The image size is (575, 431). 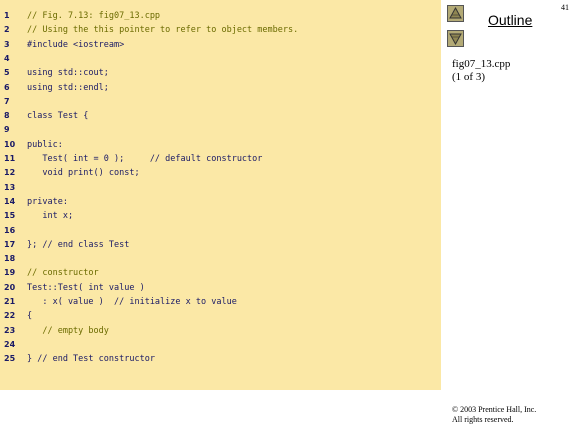 I want to click on code-line: 20 Test::Test( int value ), so click(x=220, y=288).